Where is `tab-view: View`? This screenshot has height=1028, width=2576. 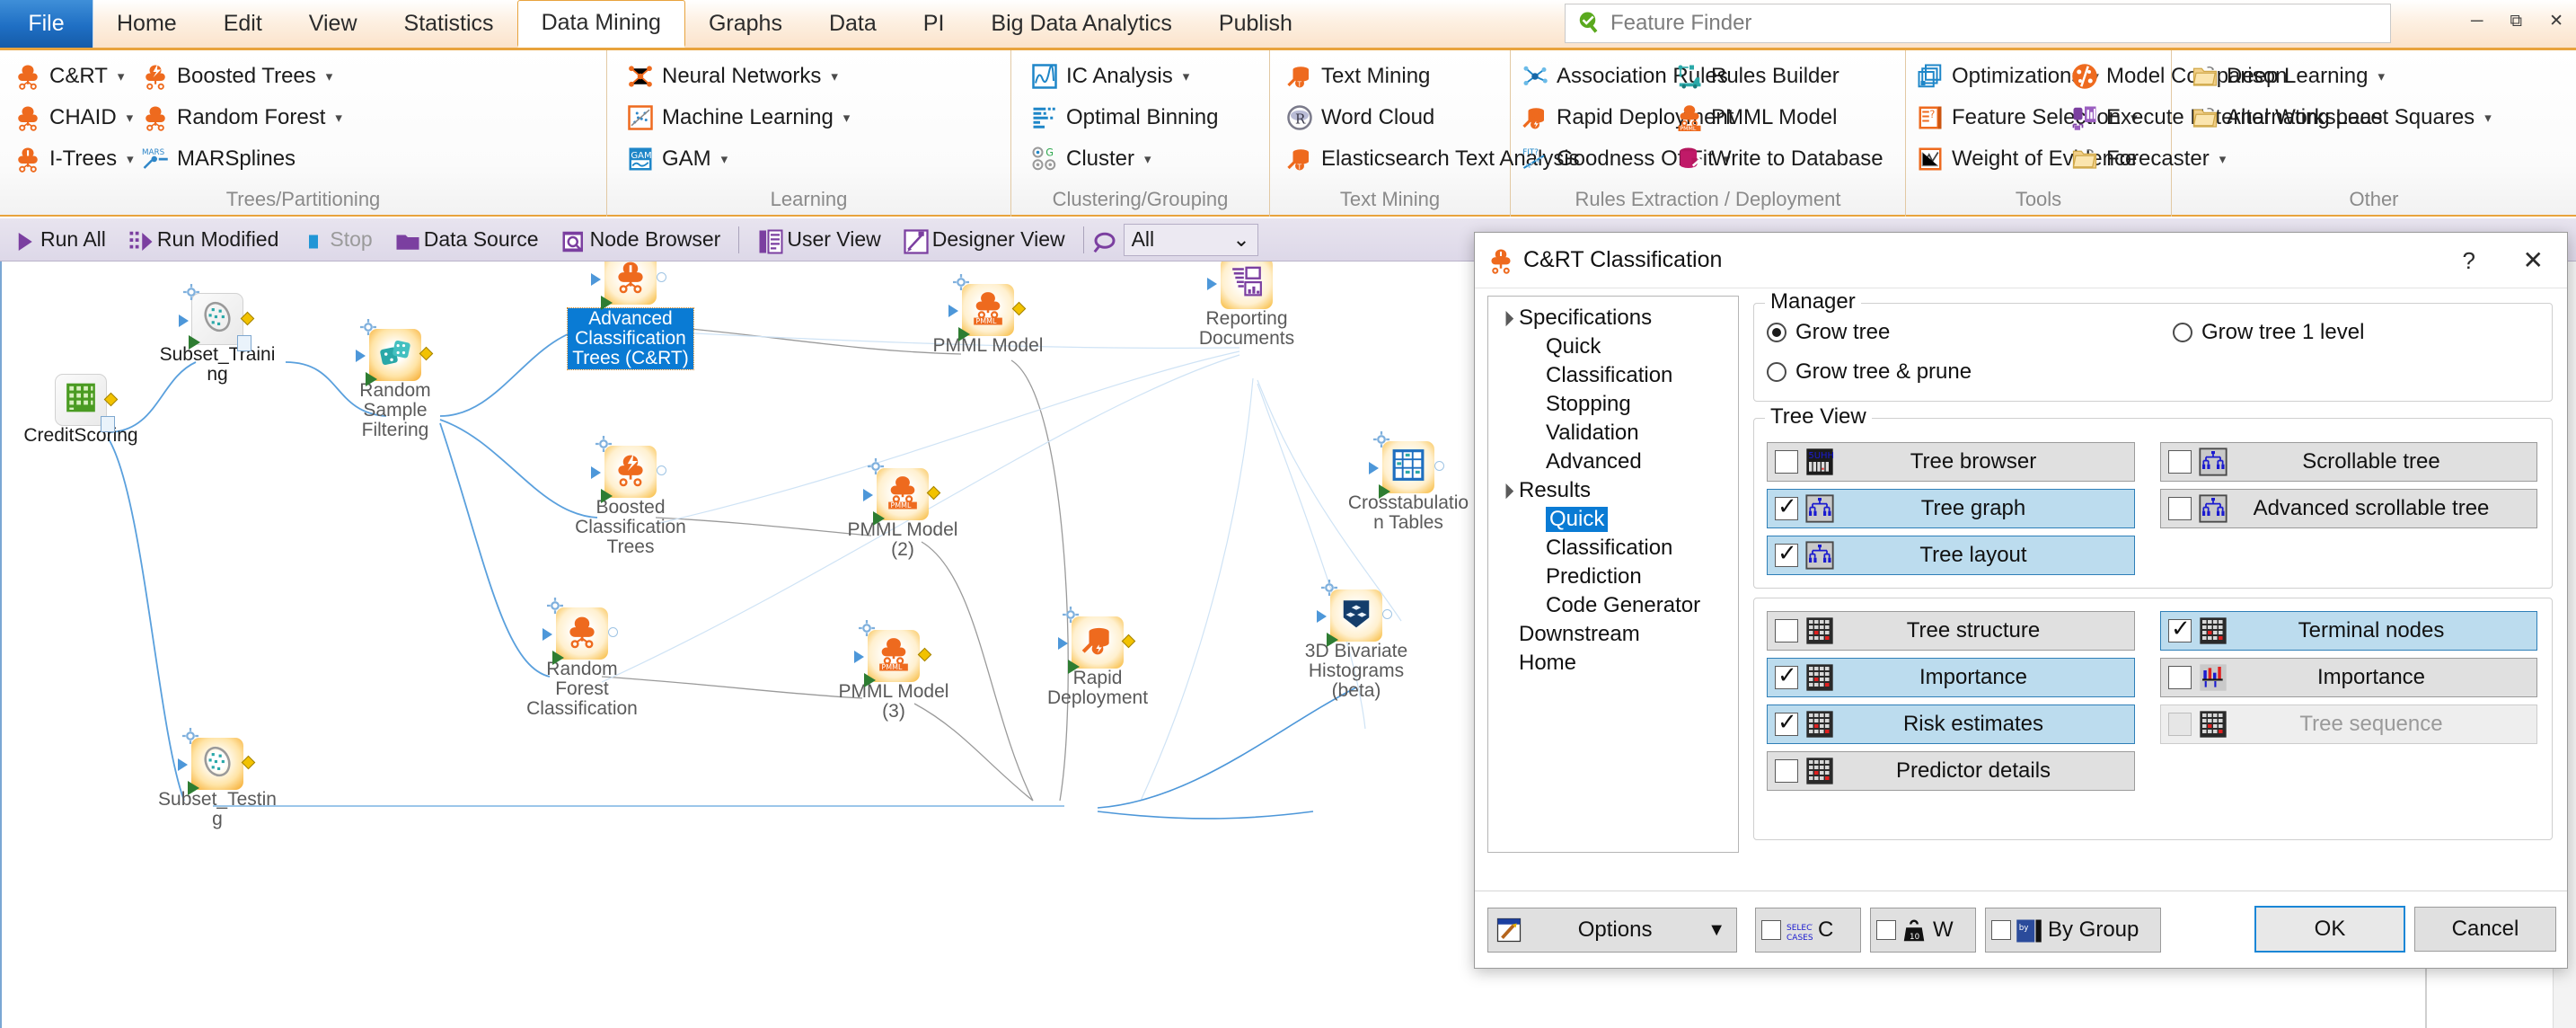
tab-view: View is located at coordinates (333, 24).